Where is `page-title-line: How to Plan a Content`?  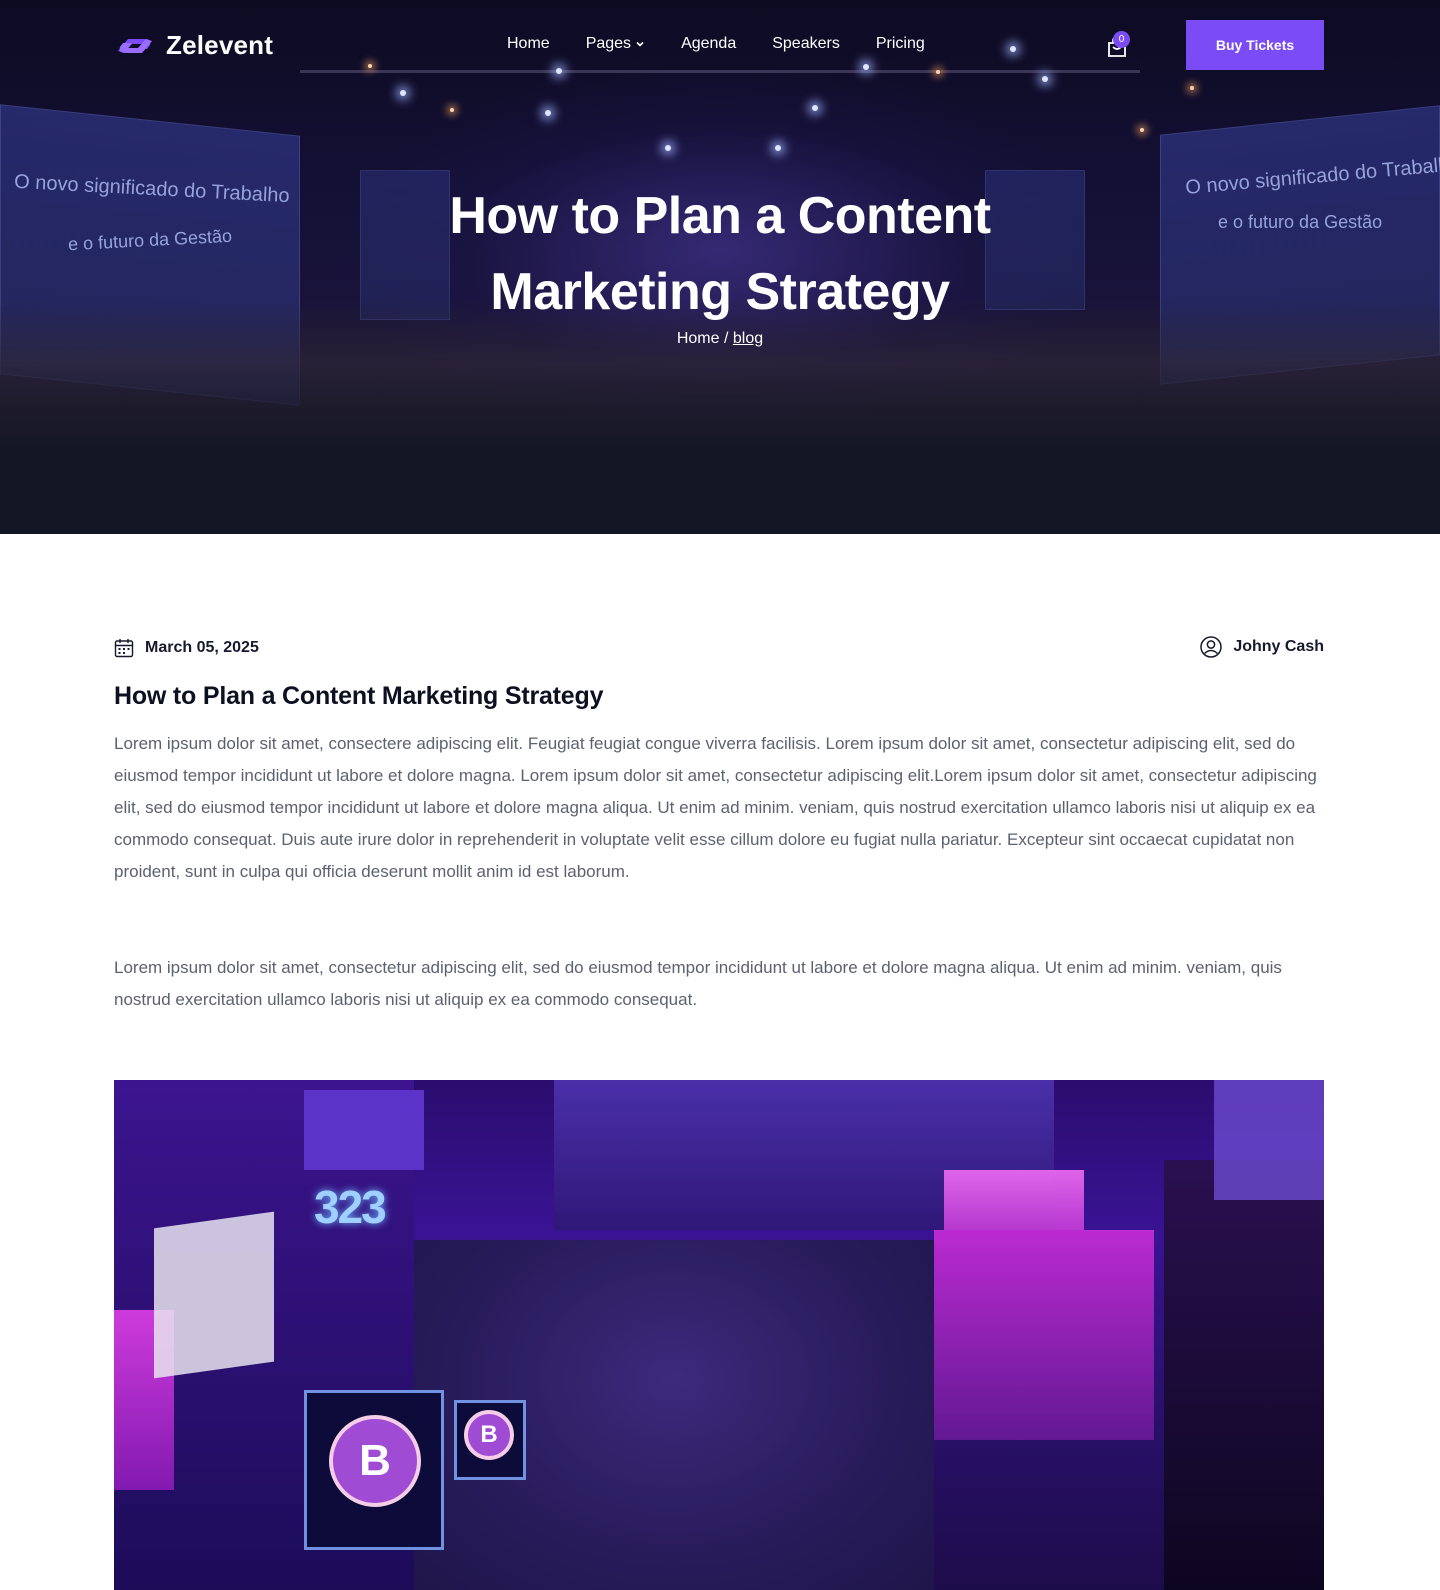 page-title-line: How to Plan a Content is located at coordinates (720, 216).